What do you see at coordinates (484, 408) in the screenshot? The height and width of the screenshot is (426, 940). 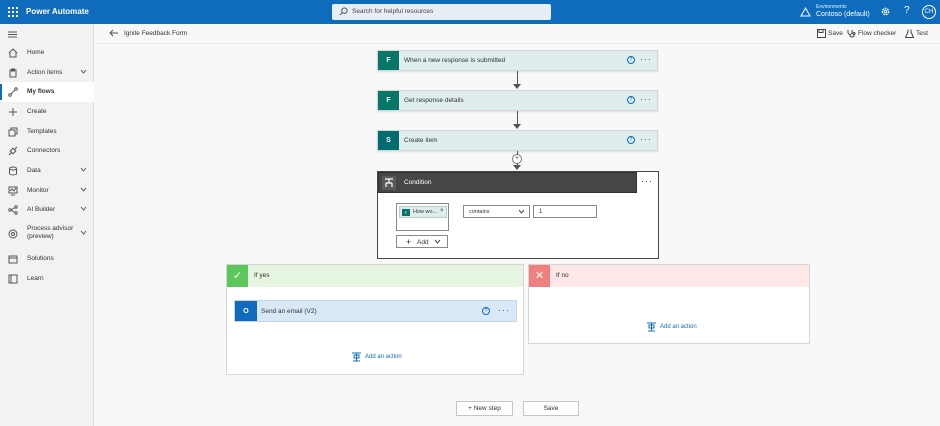 I see `new-step-button: + New step` at bounding box center [484, 408].